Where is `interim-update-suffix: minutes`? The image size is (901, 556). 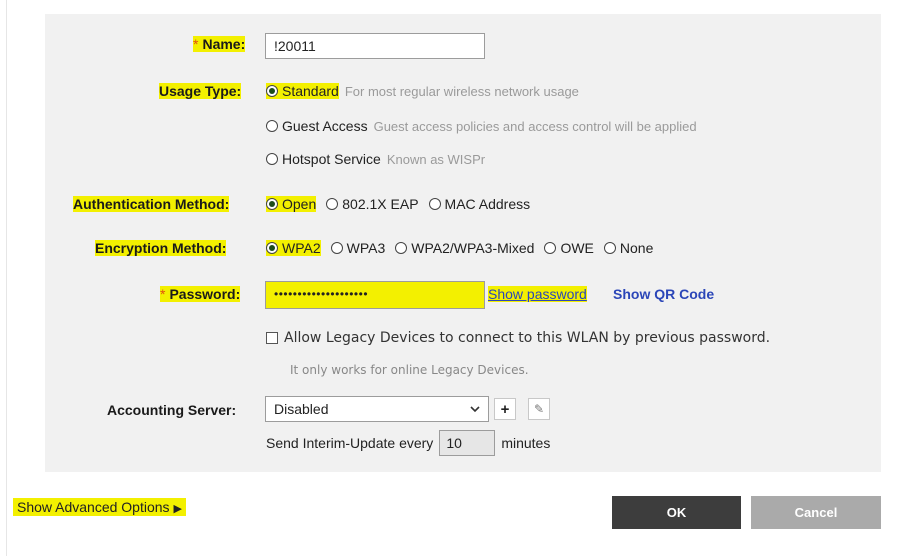
interim-update-suffix: minutes is located at coordinates (526, 443).